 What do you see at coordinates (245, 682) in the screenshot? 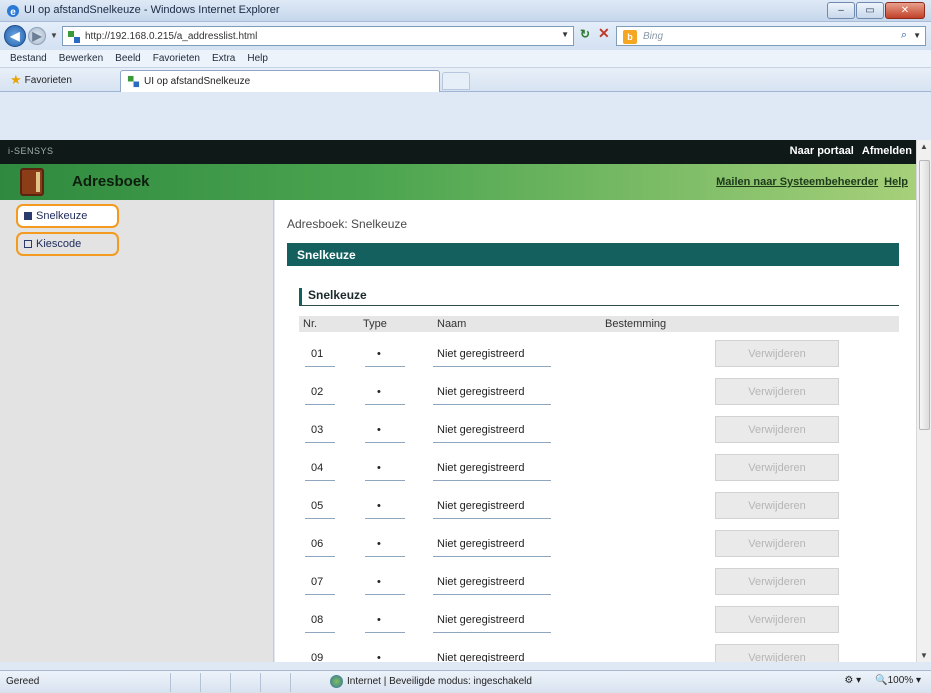
I see `status-dividers` at bounding box center [245, 682].